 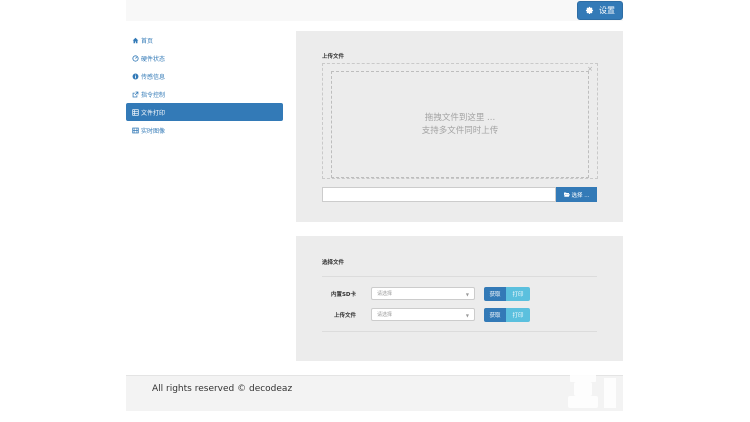 What do you see at coordinates (333, 263) in the screenshot?
I see `select-files-title: 选择文件` at bounding box center [333, 263].